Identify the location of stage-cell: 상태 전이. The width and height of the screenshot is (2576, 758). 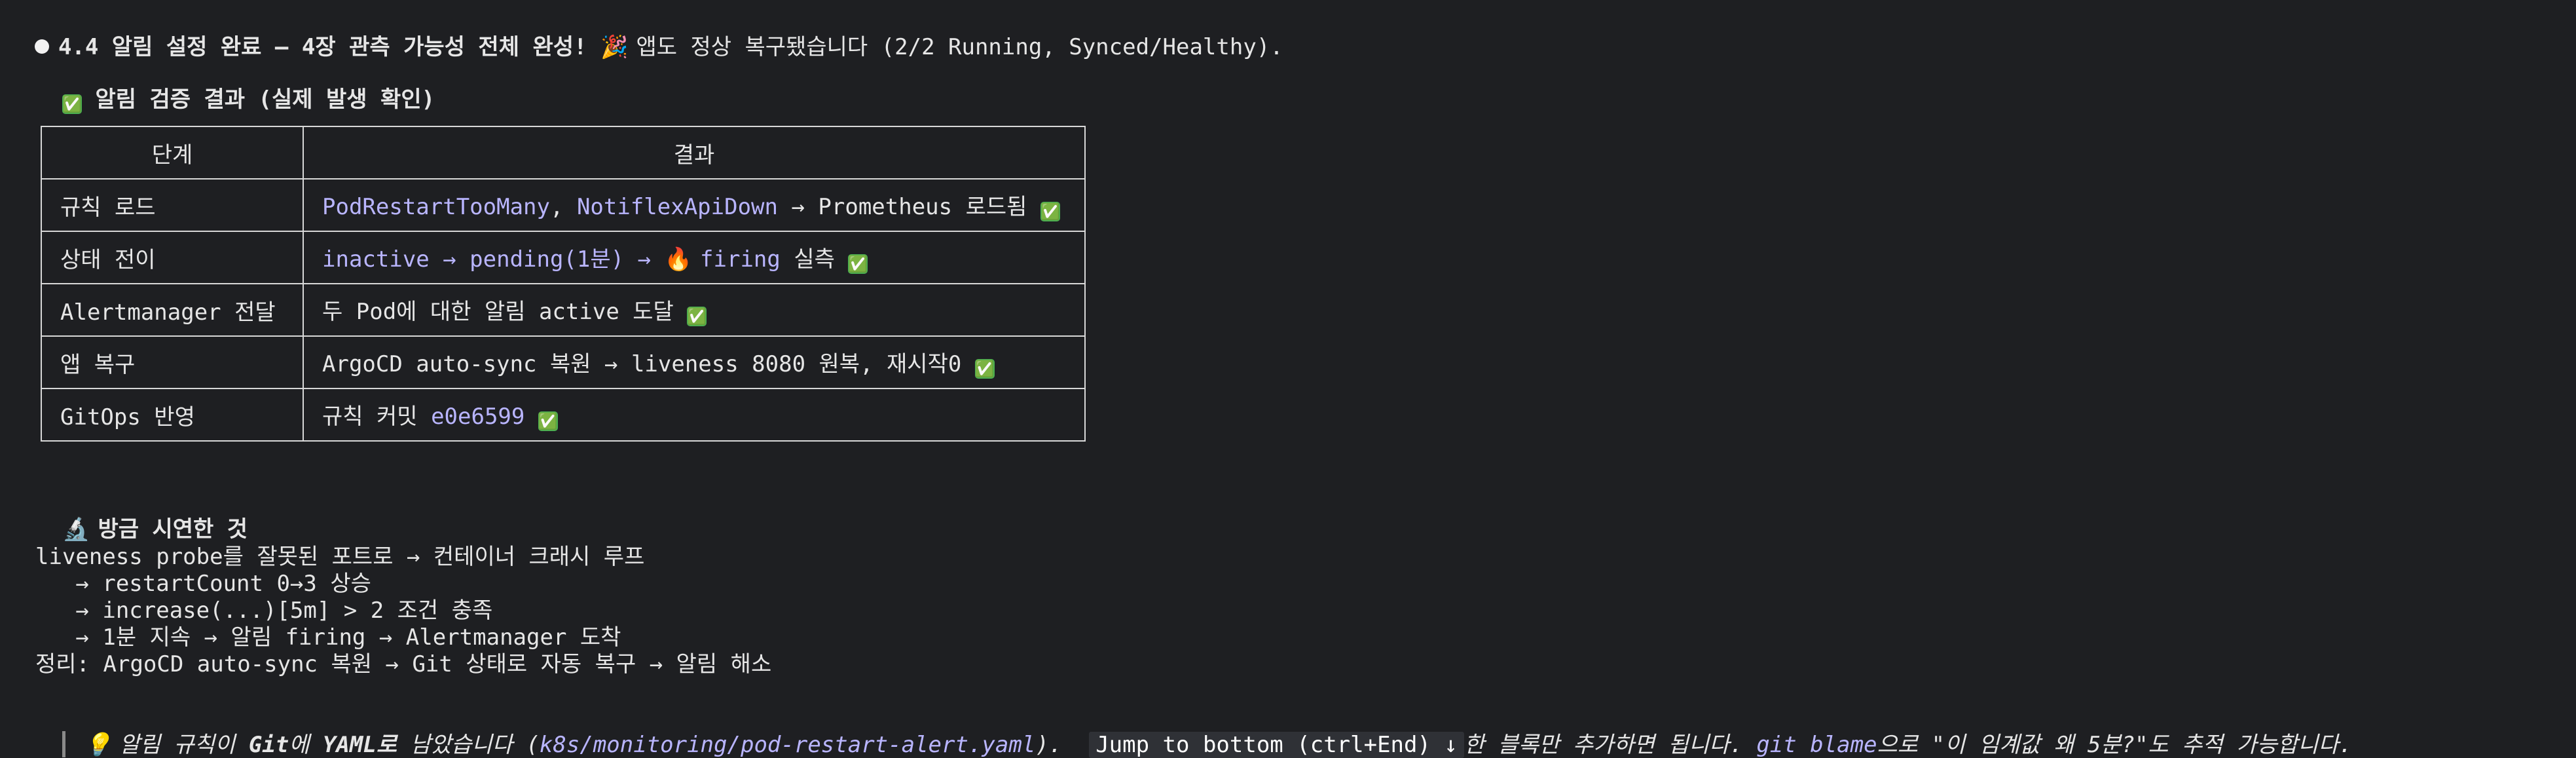
(172, 257).